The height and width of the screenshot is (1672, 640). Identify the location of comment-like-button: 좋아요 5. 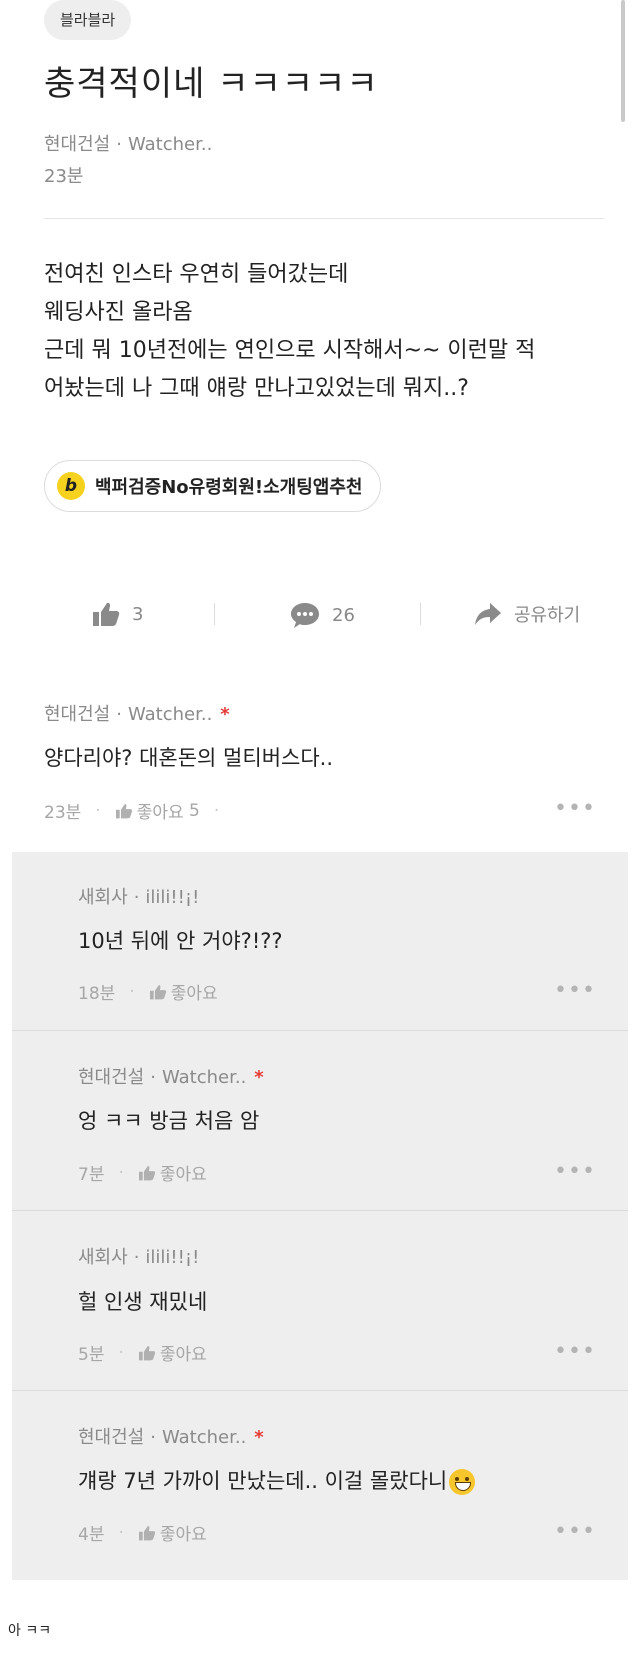
(157, 810).